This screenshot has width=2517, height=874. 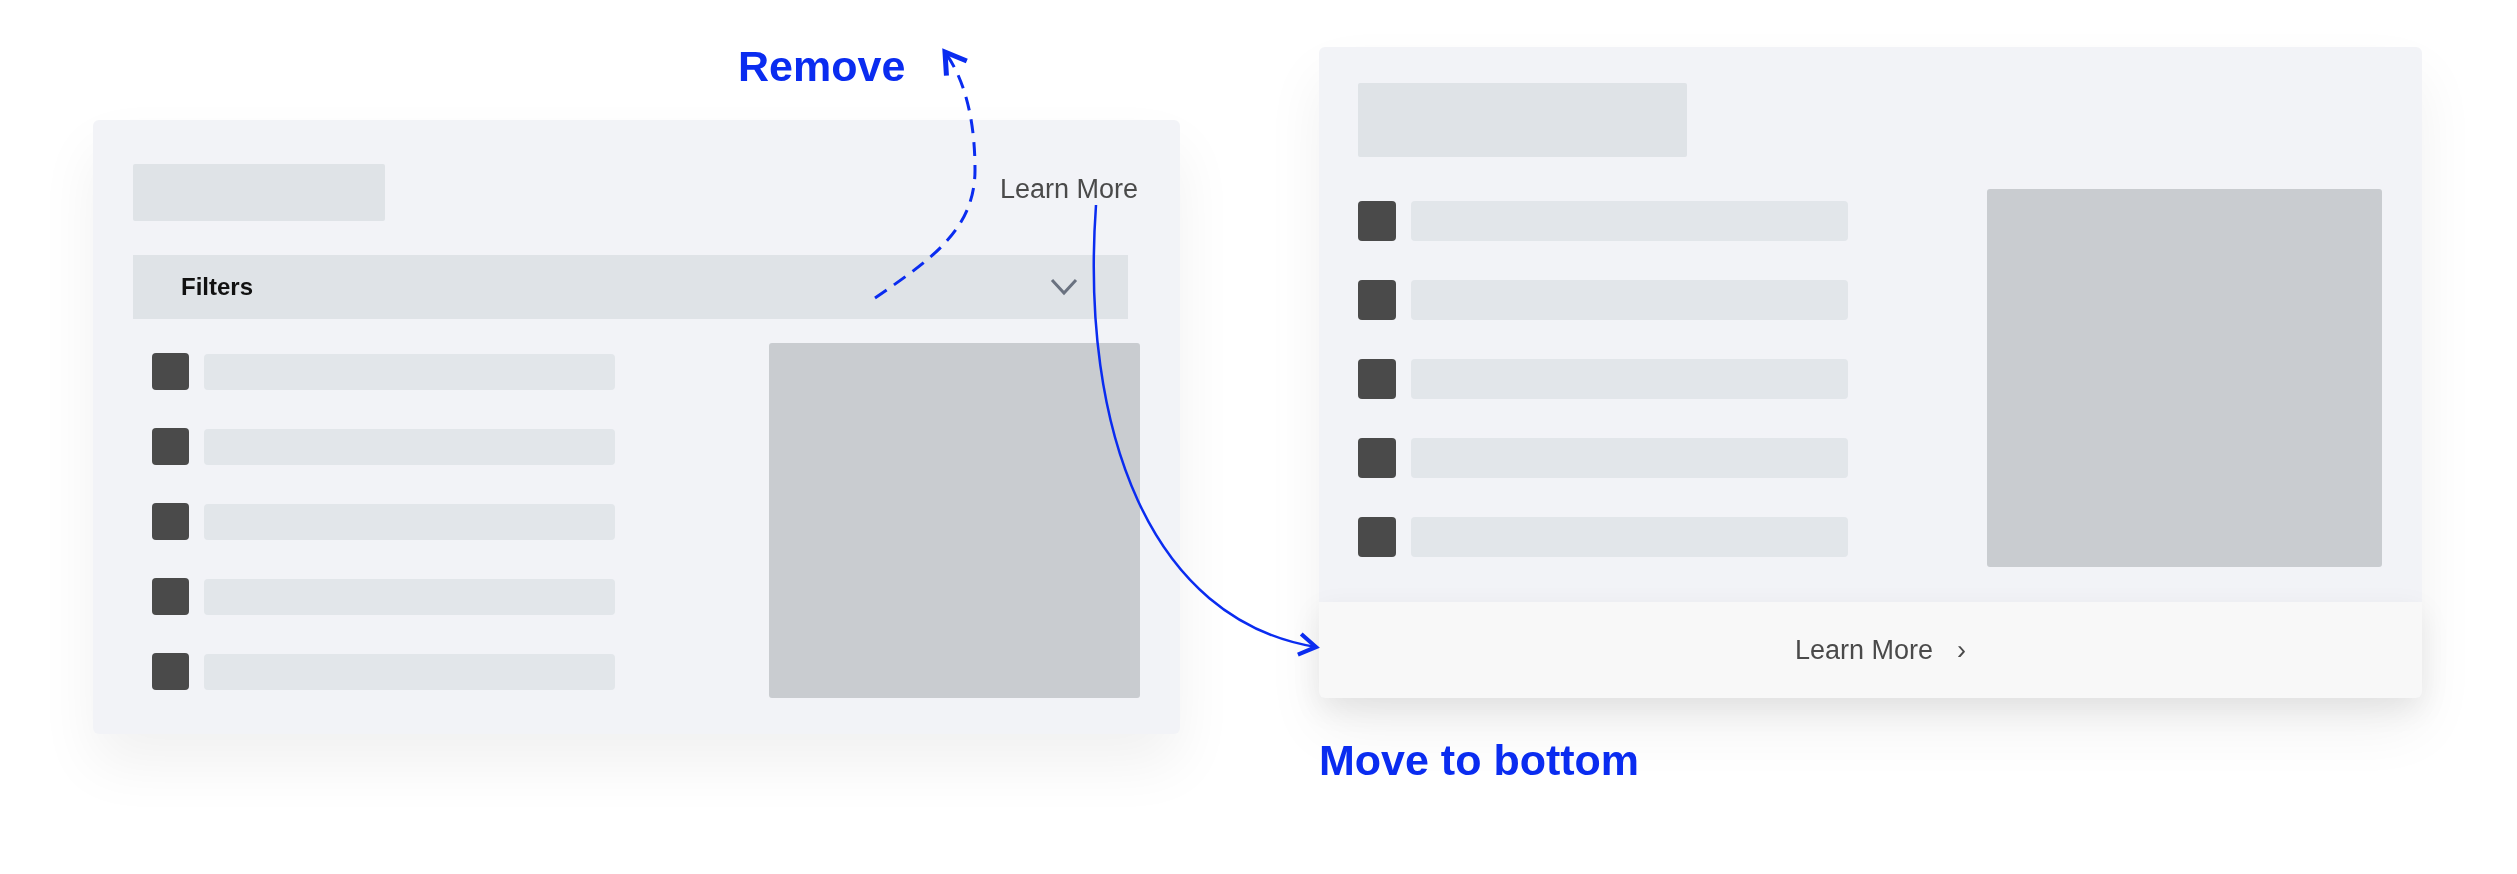 What do you see at coordinates (1068, 189) in the screenshot?
I see `learn-more-link: Learn More` at bounding box center [1068, 189].